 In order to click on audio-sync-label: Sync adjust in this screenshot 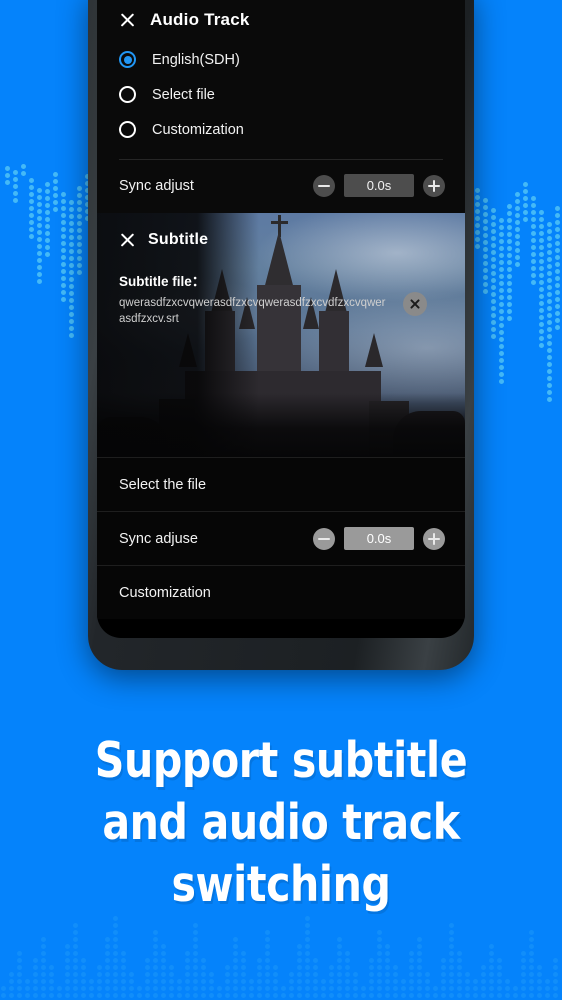, I will do `click(156, 185)`.